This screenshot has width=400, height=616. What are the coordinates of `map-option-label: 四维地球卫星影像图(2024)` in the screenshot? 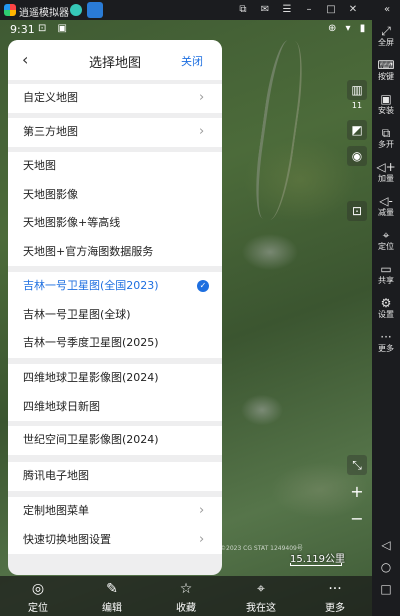 It's located at (91, 377).